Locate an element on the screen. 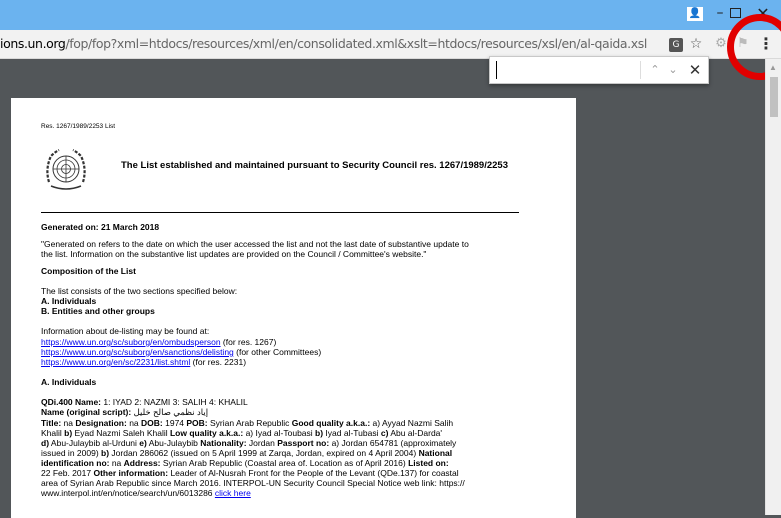  entry-id-label: QDi.400 Name: is located at coordinates (71, 402).